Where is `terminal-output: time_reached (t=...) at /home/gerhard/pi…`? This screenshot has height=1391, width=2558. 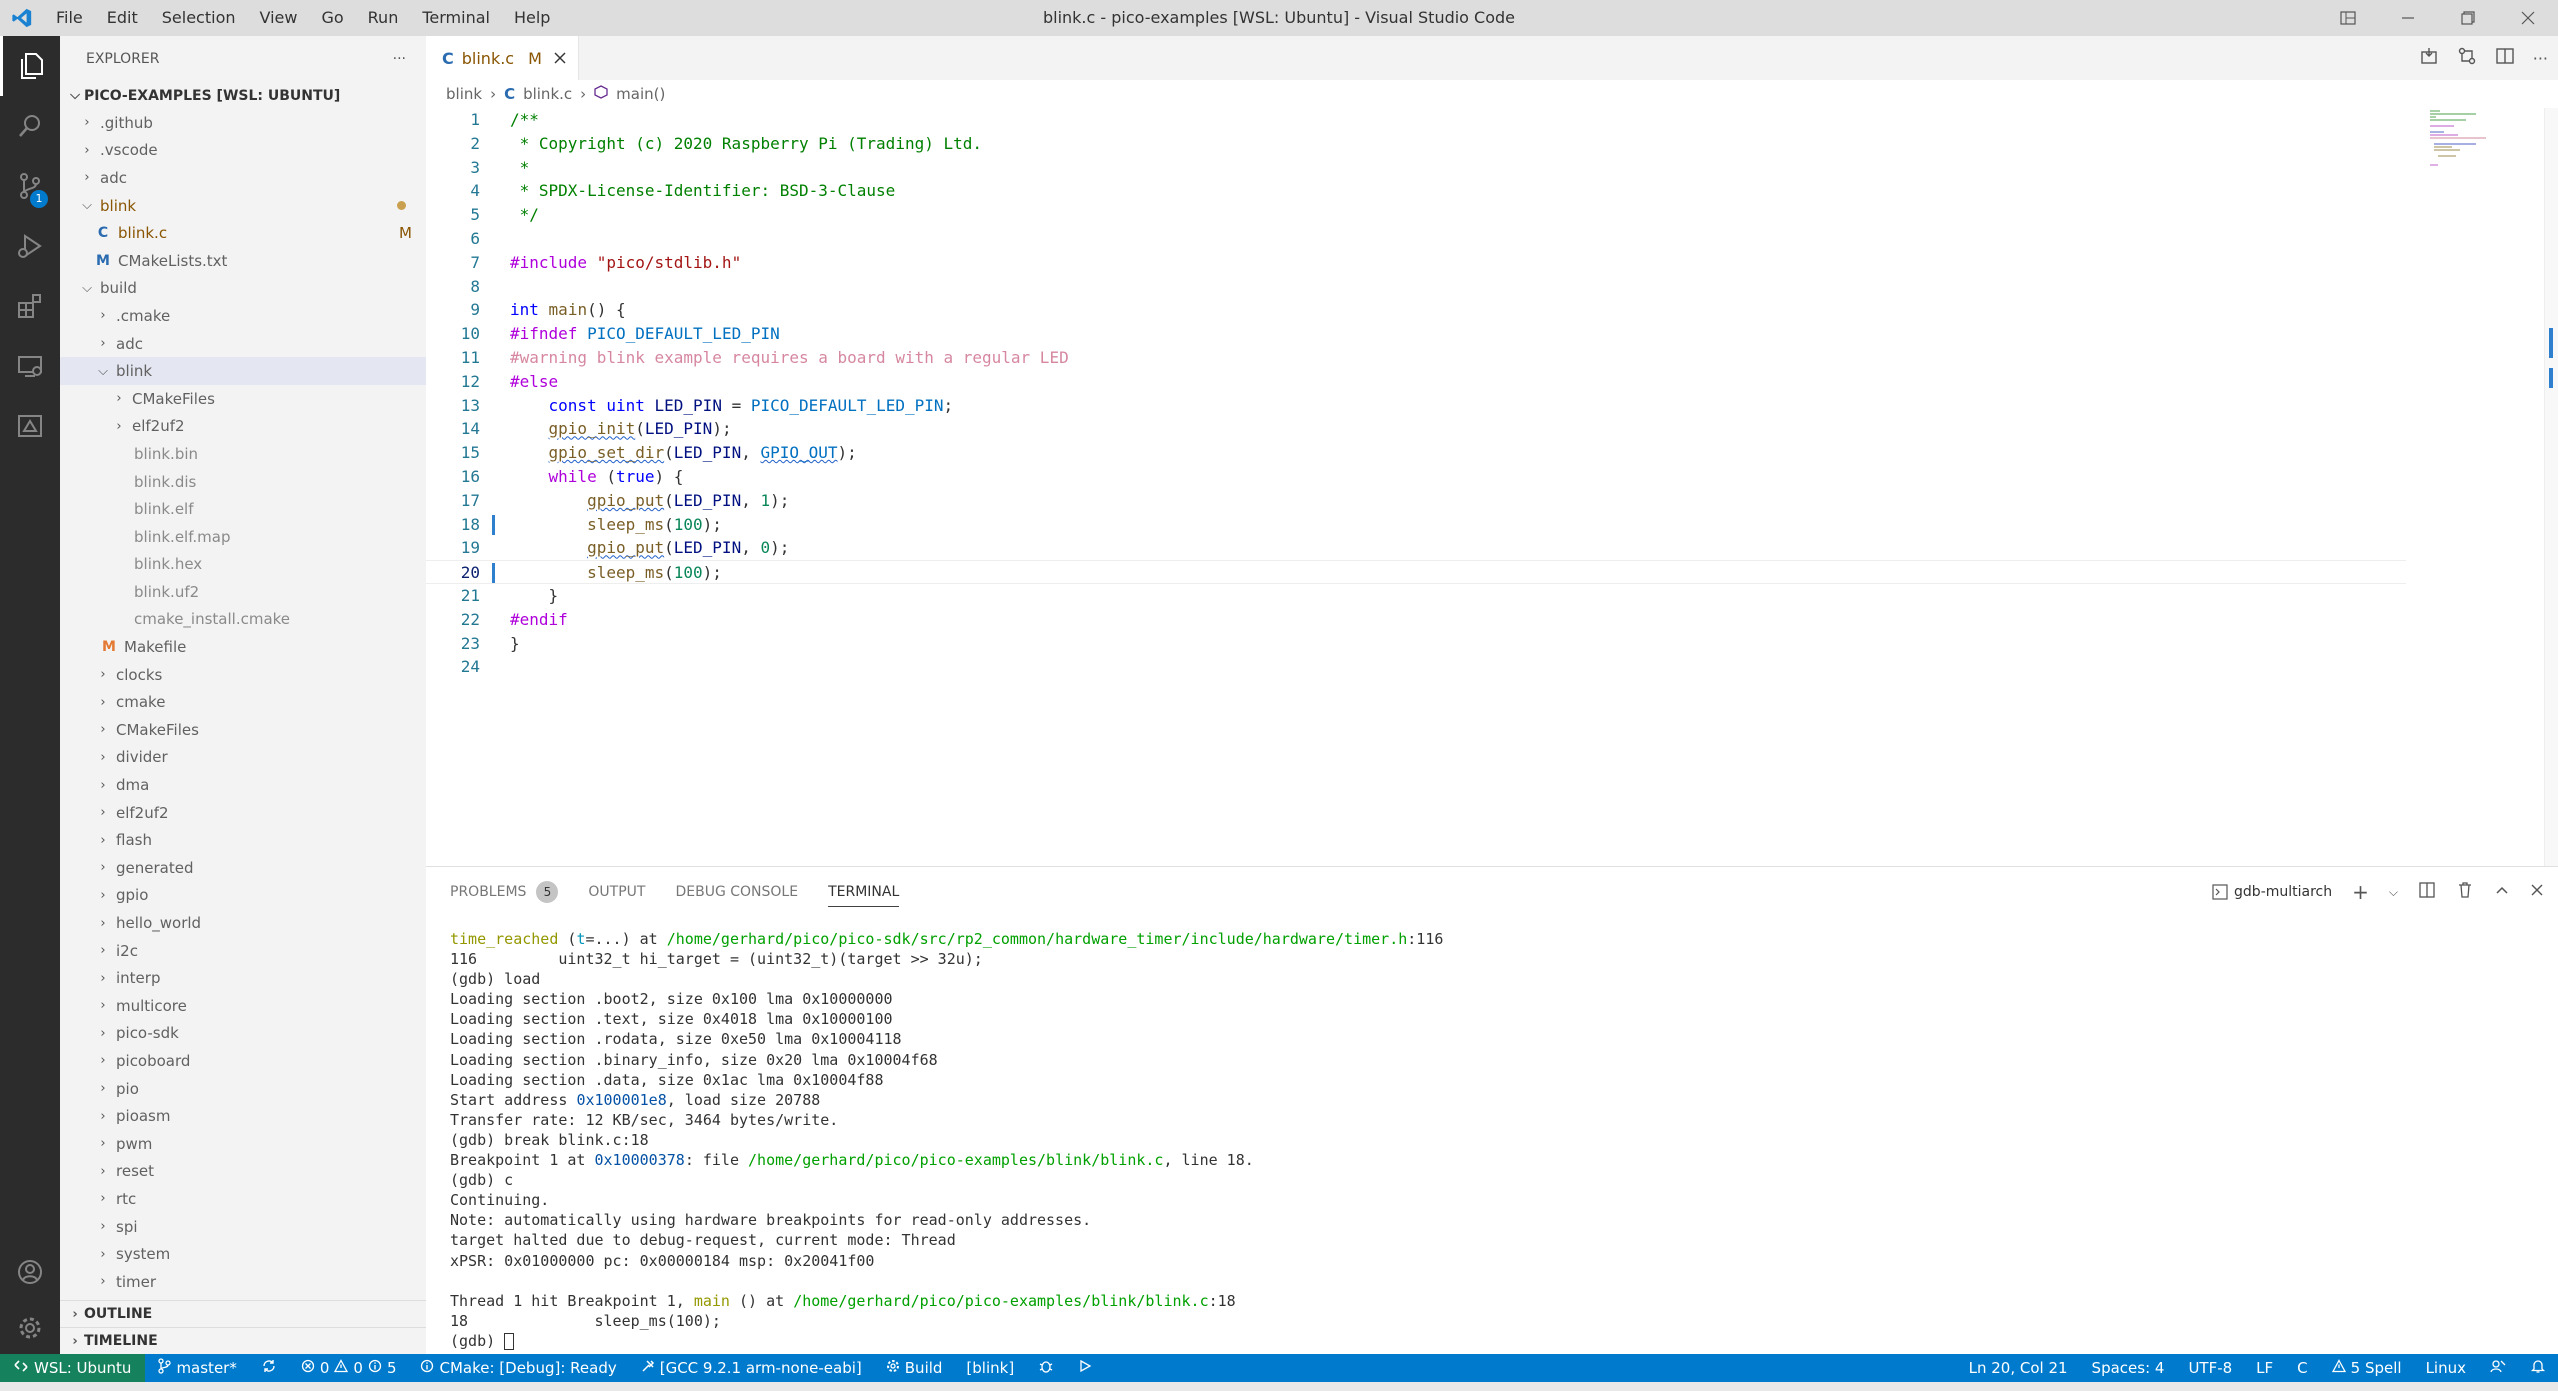
terminal-output: time_reached (t=...) at /home/gerhard/pi… is located at coordinates (946, 1140).